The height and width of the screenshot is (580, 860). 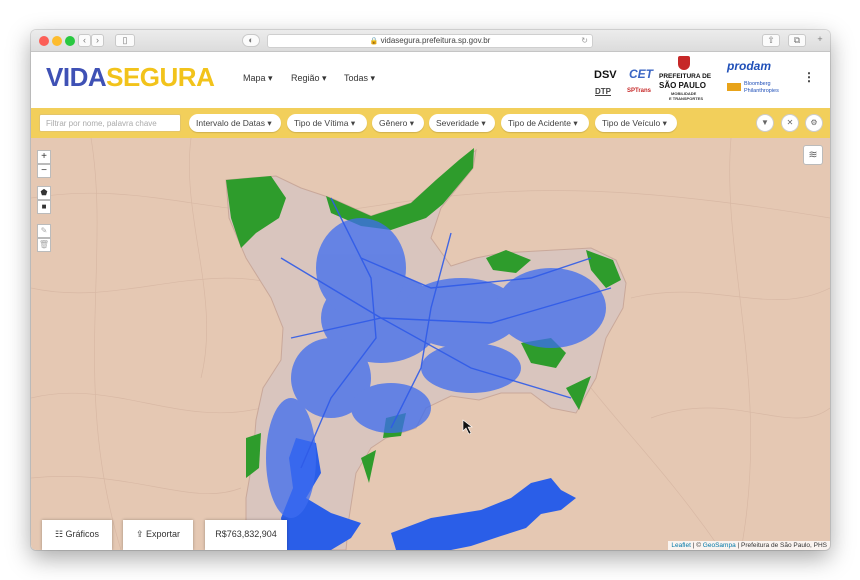 I want to click on new-tab-icon: +, so click(x=820, y=40).